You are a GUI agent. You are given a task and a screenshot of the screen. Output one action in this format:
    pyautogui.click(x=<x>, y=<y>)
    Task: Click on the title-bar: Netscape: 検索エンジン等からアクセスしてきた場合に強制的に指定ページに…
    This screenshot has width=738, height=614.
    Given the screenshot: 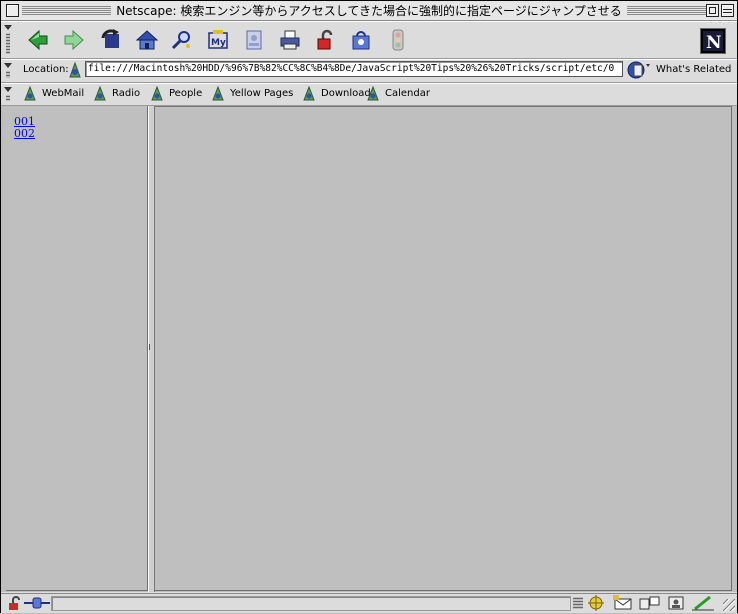 What is the action you would take?
    pyautogui.click(x=369, y=11)
    